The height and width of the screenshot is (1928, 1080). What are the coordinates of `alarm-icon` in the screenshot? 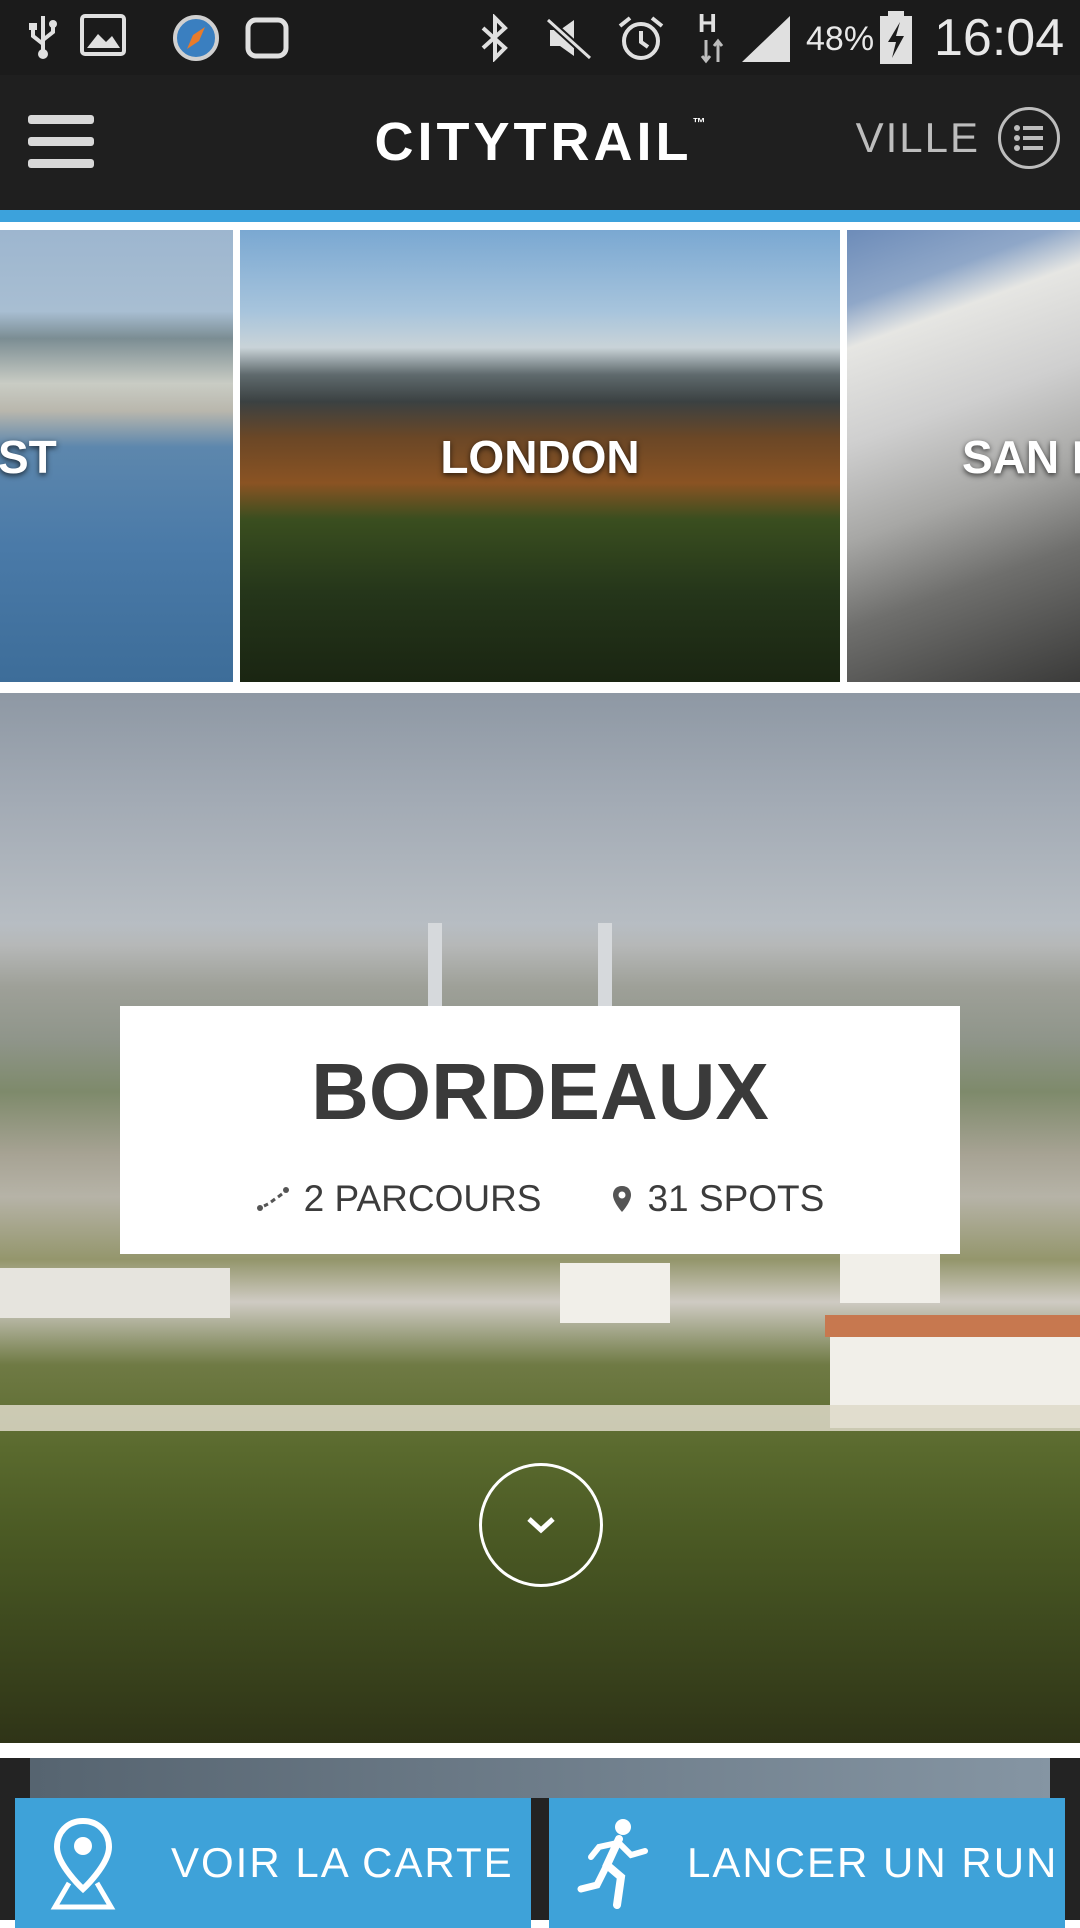 It's located at (641, 38).